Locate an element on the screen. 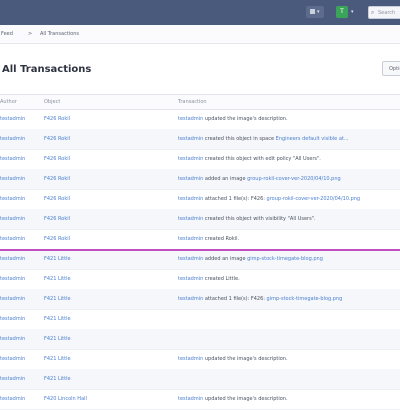 The height and width of the screenshot is (410, 400). new-transactions-divider is located at coordinates (200, 250).